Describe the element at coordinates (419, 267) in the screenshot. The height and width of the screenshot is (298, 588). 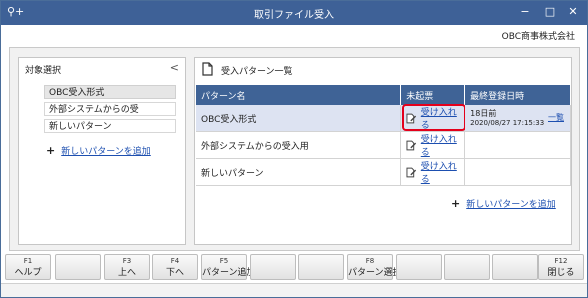
I see `f9-button` at that location.